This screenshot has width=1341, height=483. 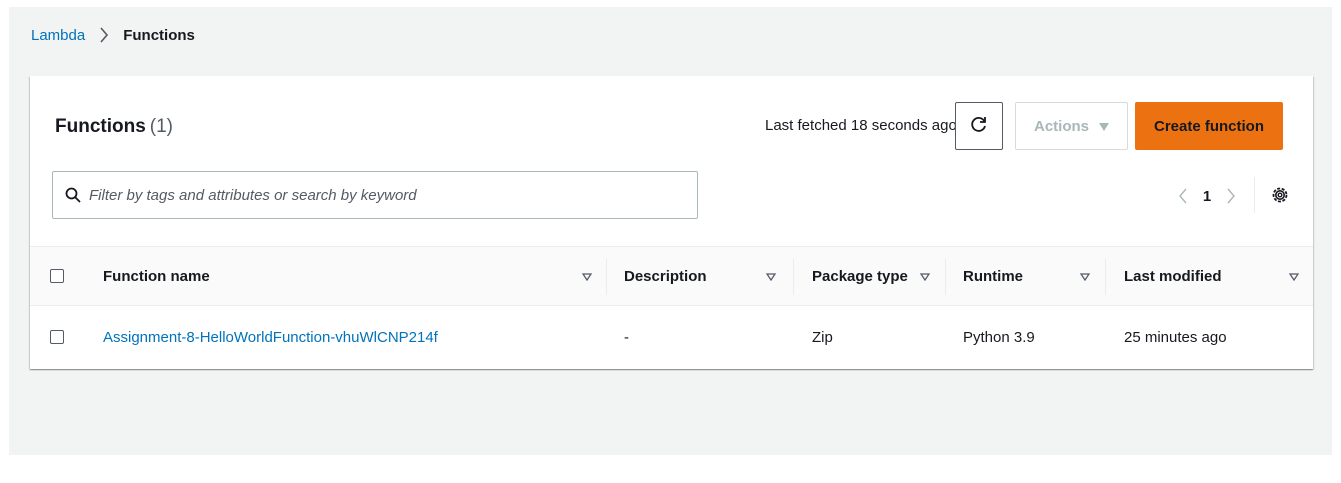 I want to click on settings-gear-icon, so click(x=1280, y=195).